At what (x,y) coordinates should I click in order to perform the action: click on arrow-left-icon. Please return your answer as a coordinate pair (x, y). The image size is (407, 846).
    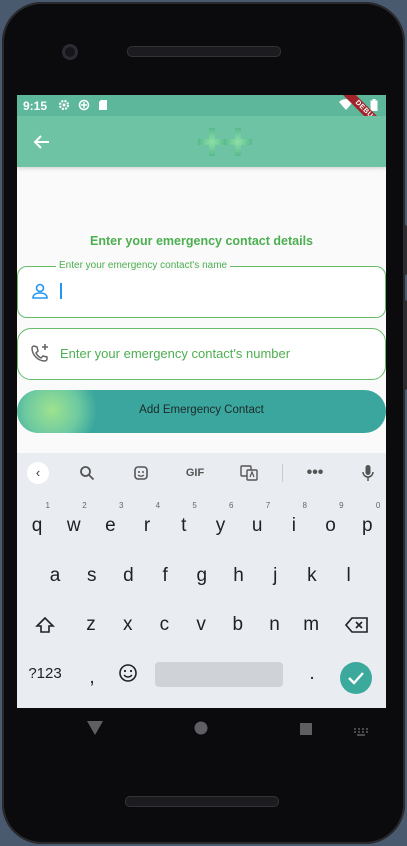
    Looking at the image, I should click on (41, 142).